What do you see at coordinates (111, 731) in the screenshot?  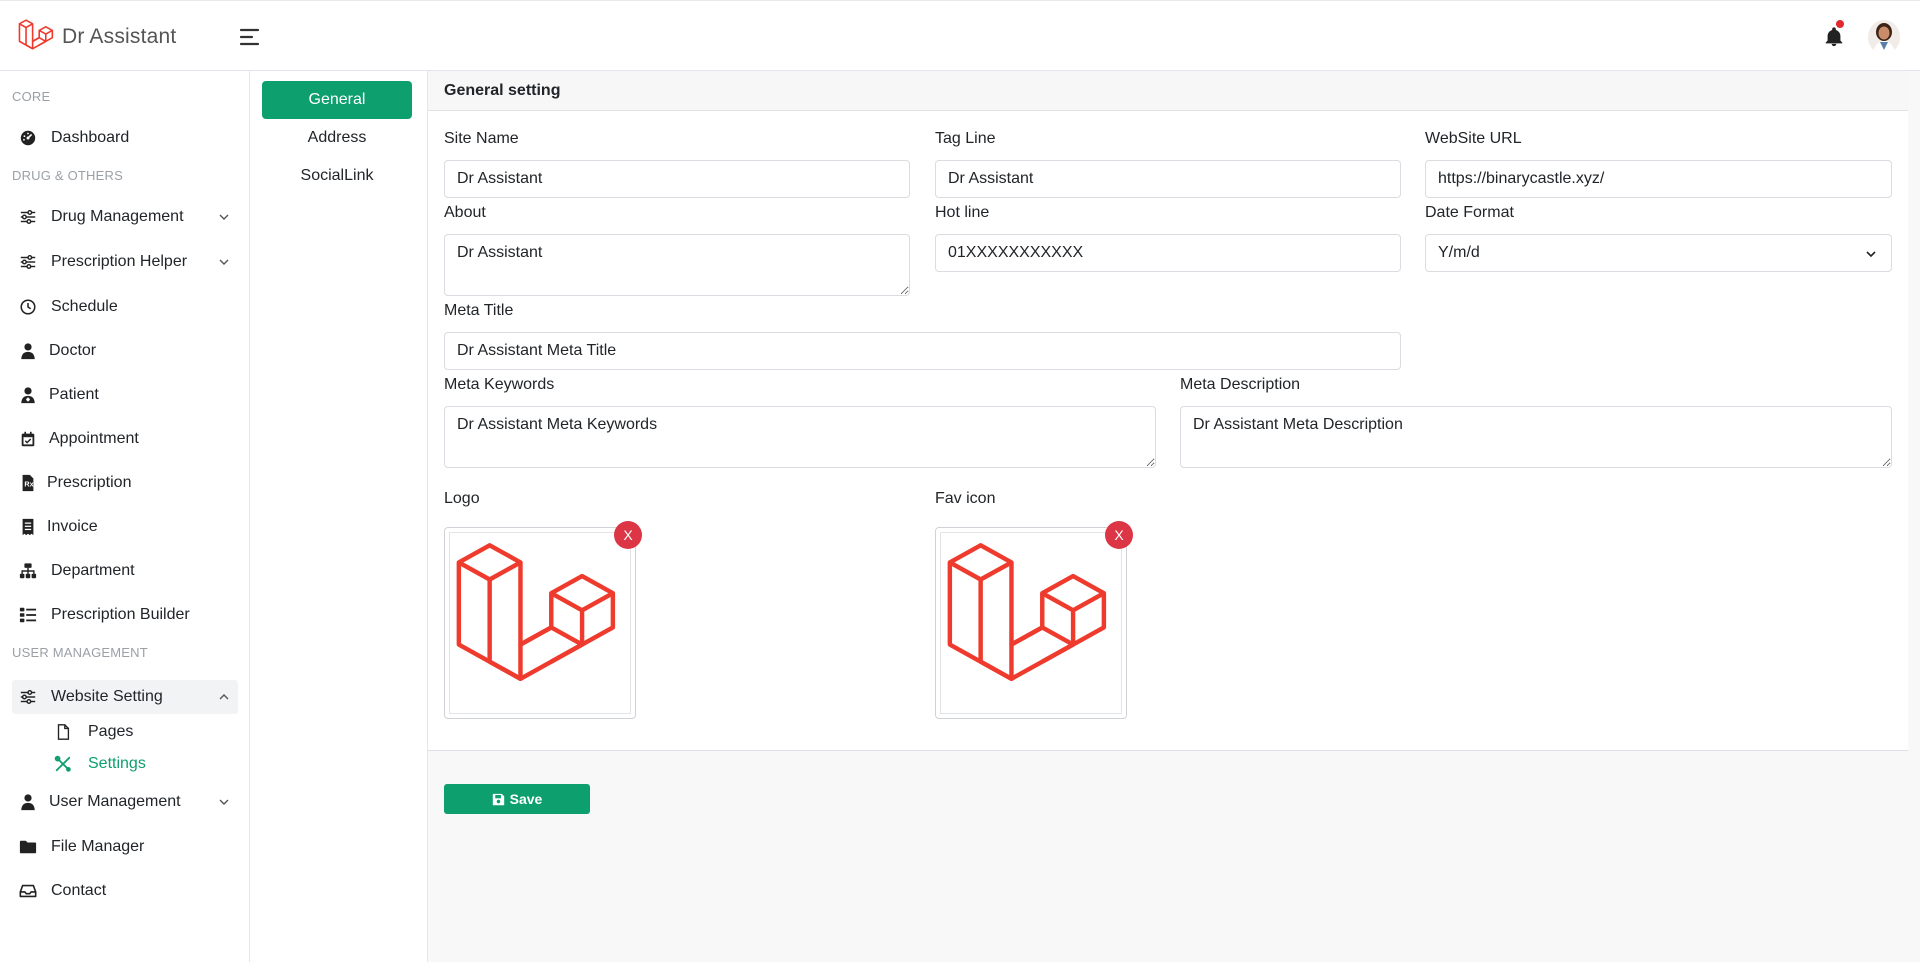 I see `sidebar-item-label: Pages` at bounding box center [111, 731].